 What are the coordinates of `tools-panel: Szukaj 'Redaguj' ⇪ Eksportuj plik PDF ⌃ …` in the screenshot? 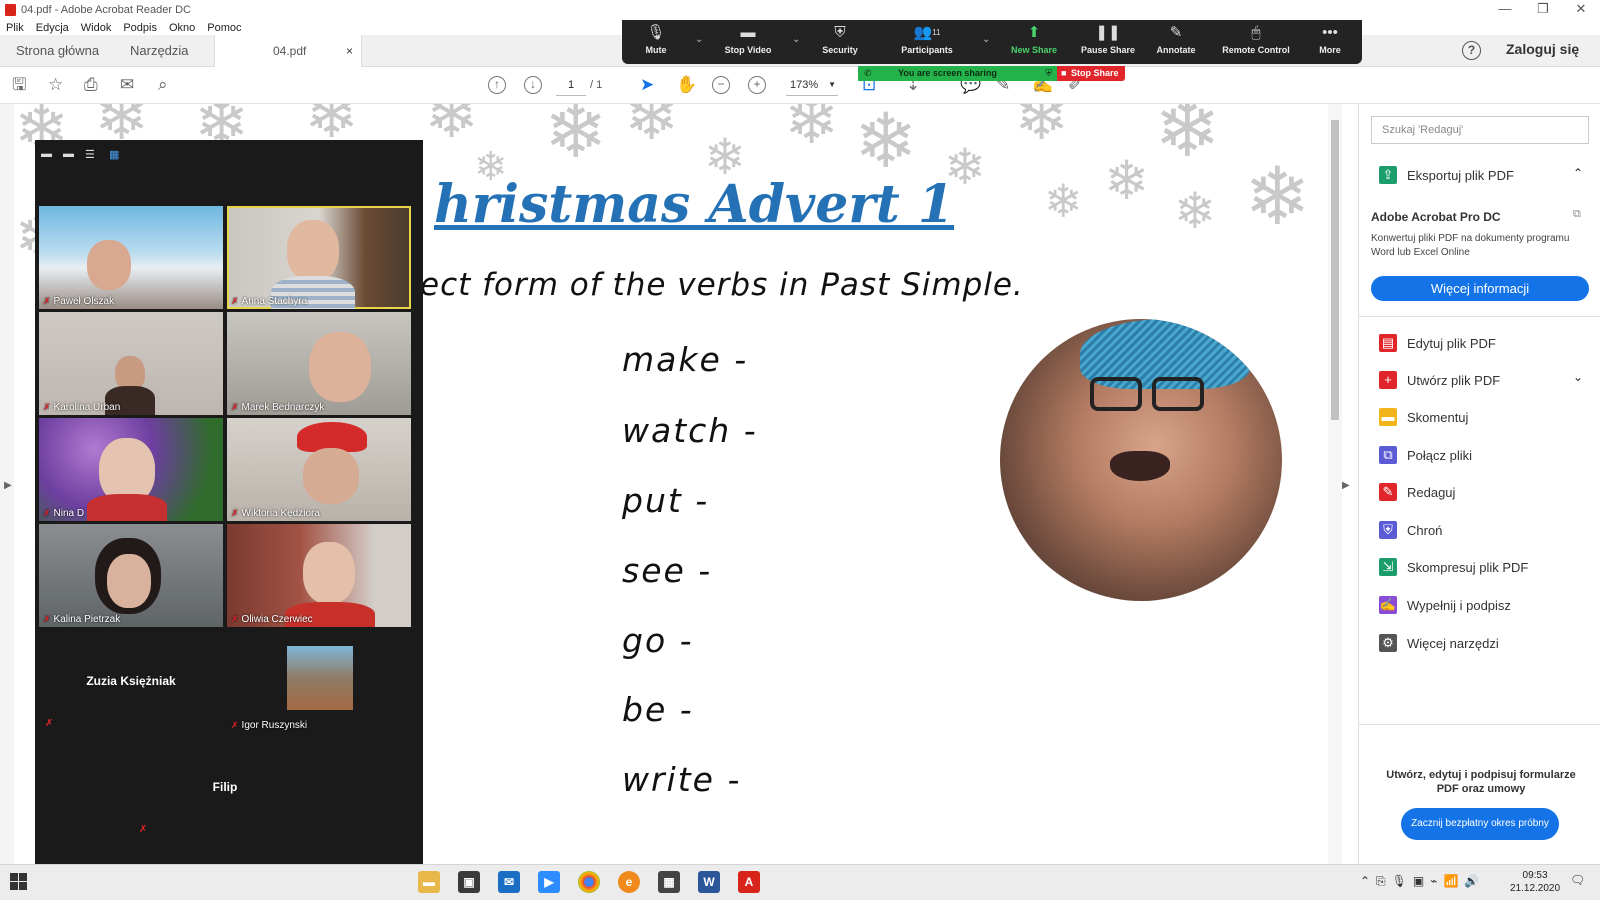 It's located at (1479, 486).